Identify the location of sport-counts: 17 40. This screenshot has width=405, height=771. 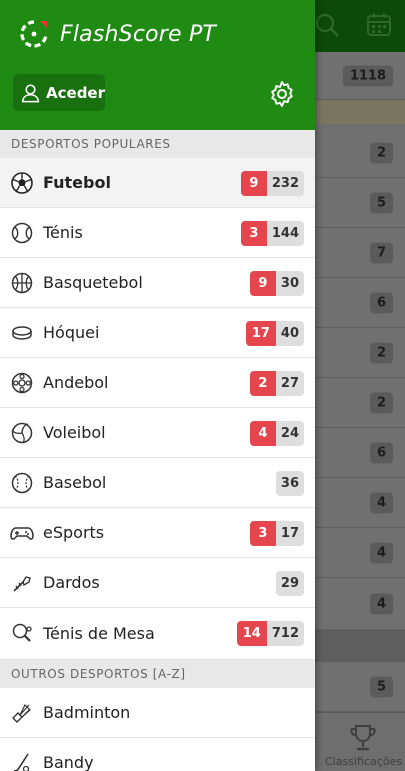
(274, 333).